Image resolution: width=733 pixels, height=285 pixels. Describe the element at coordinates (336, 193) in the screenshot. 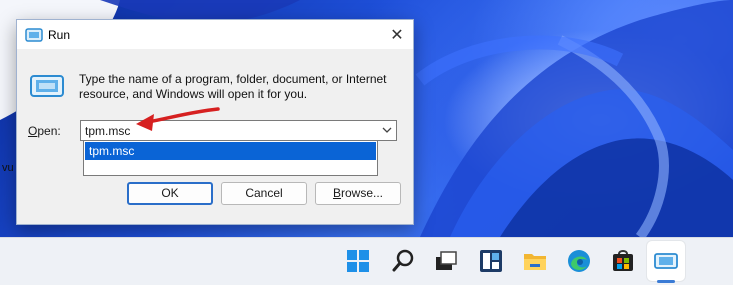

I see `browse-accelerator: B` at that location.